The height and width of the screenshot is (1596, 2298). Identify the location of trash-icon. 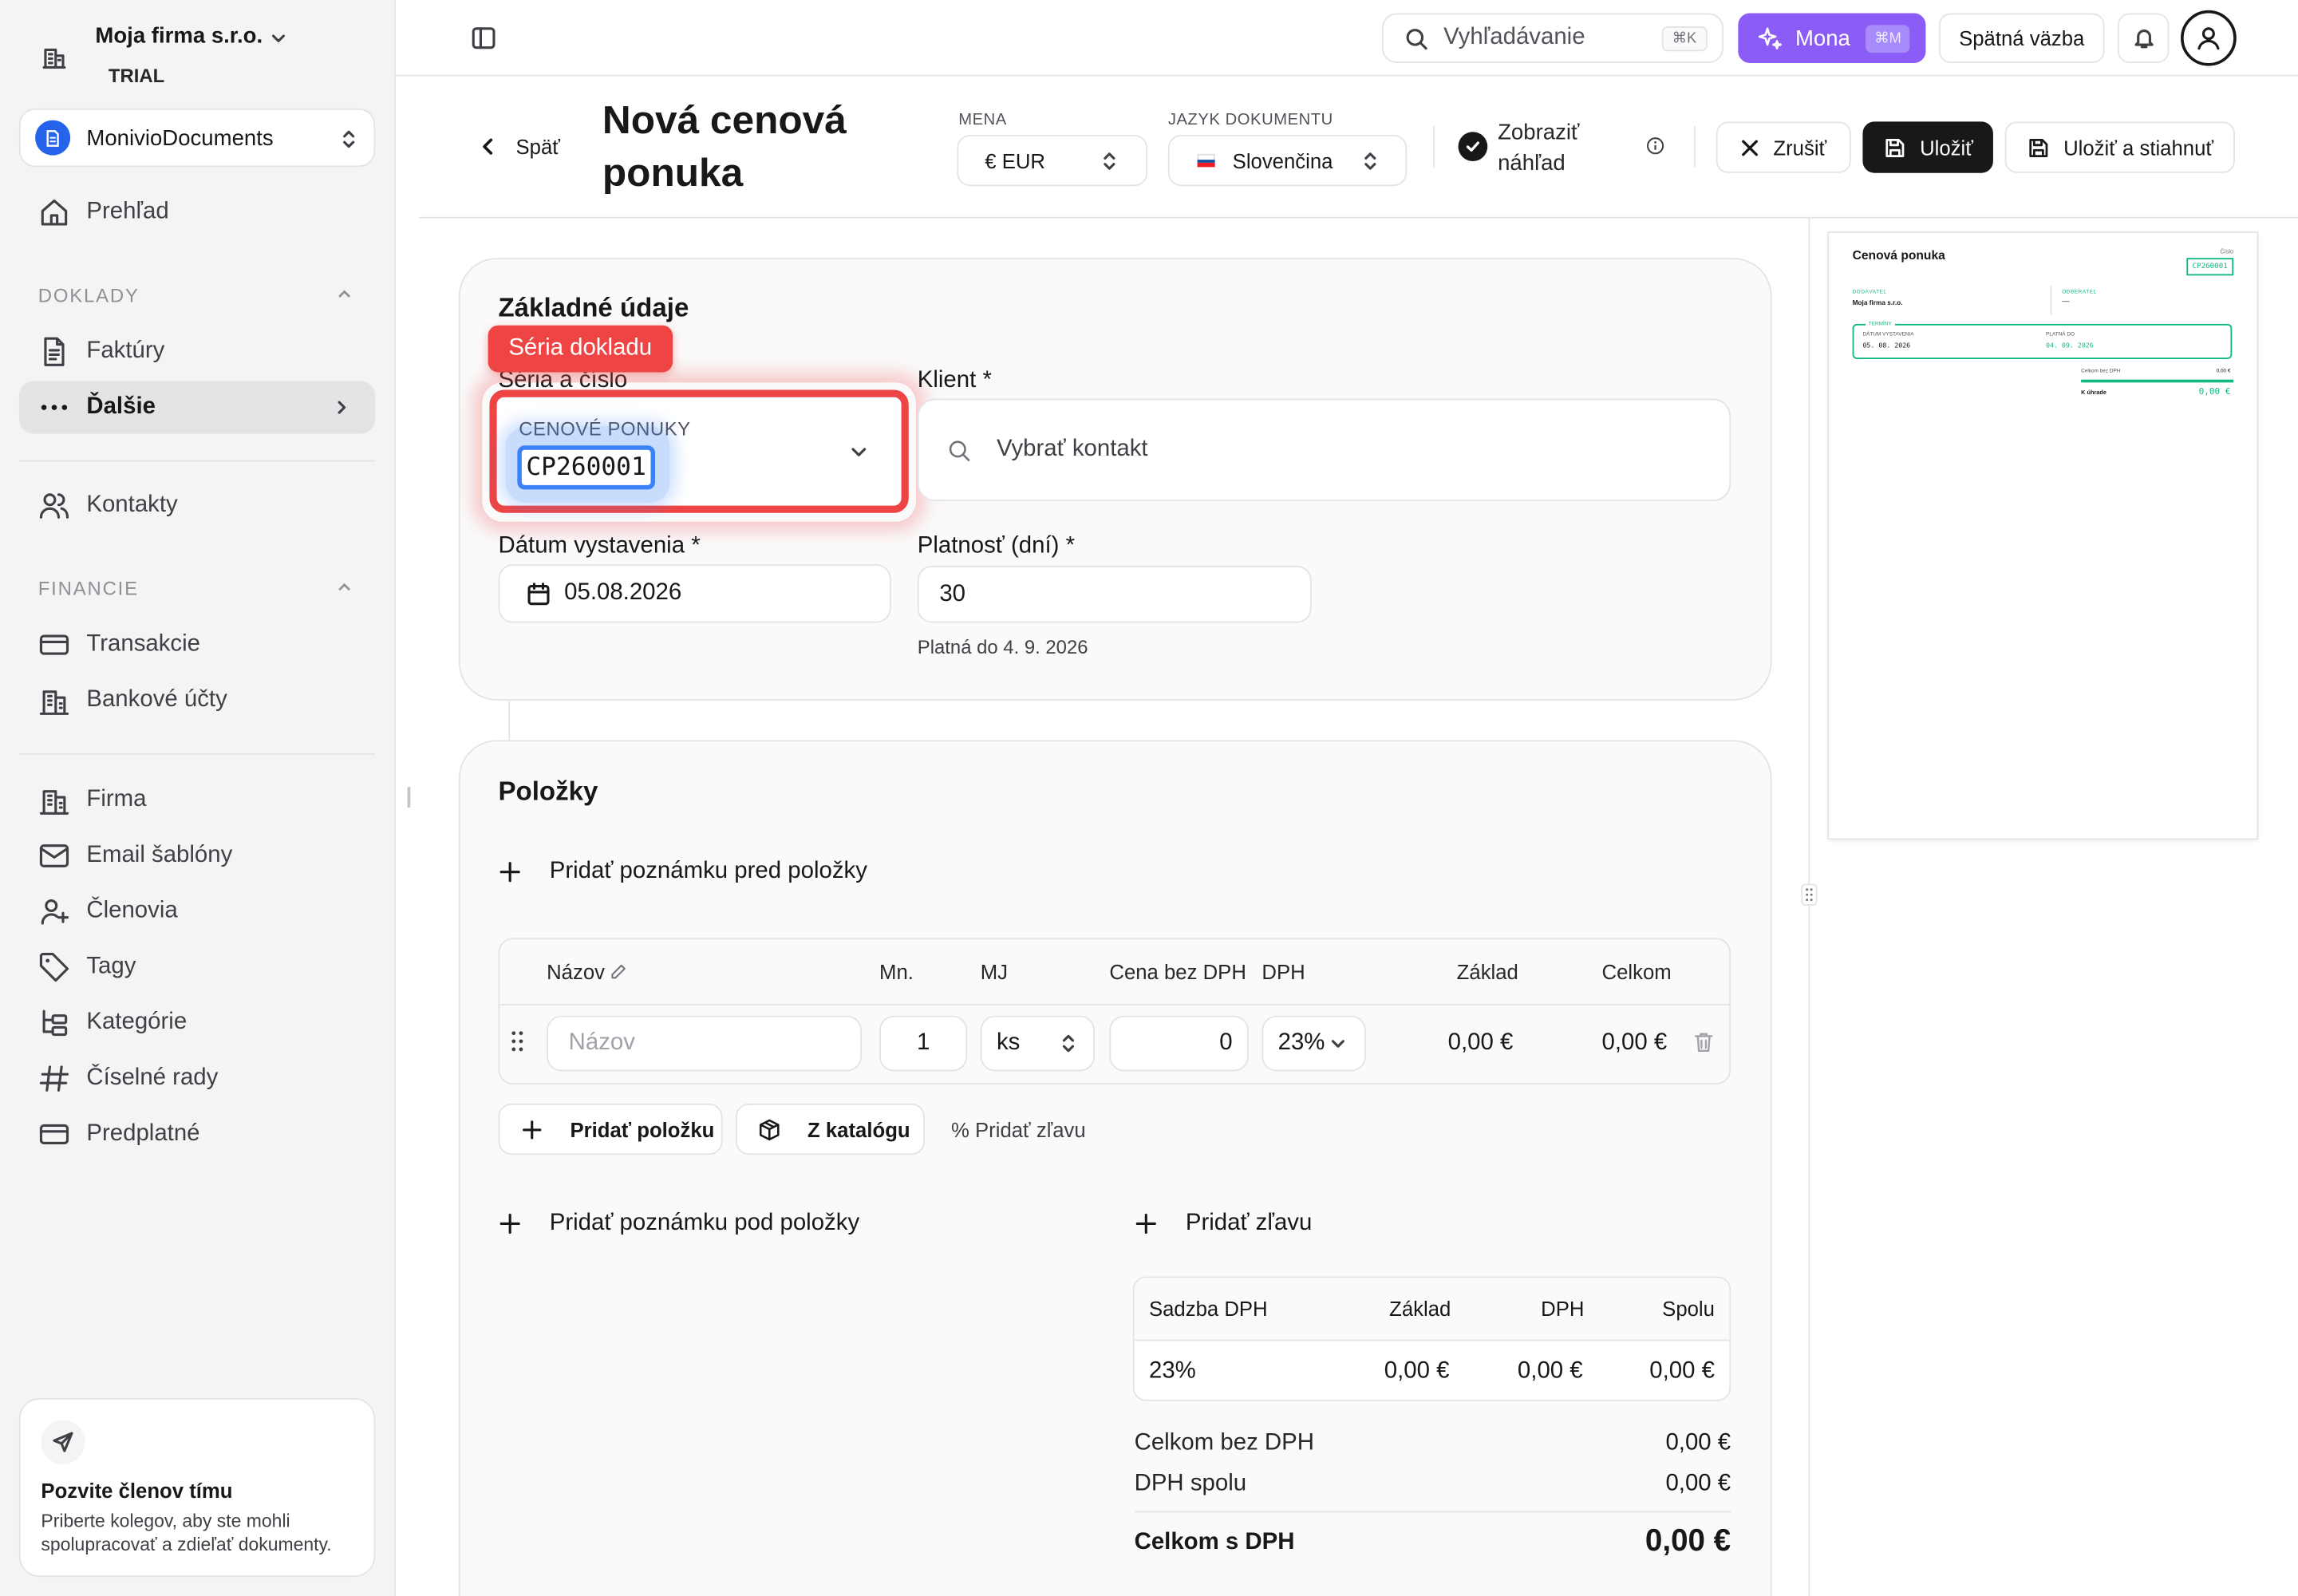
(1704, 1041).